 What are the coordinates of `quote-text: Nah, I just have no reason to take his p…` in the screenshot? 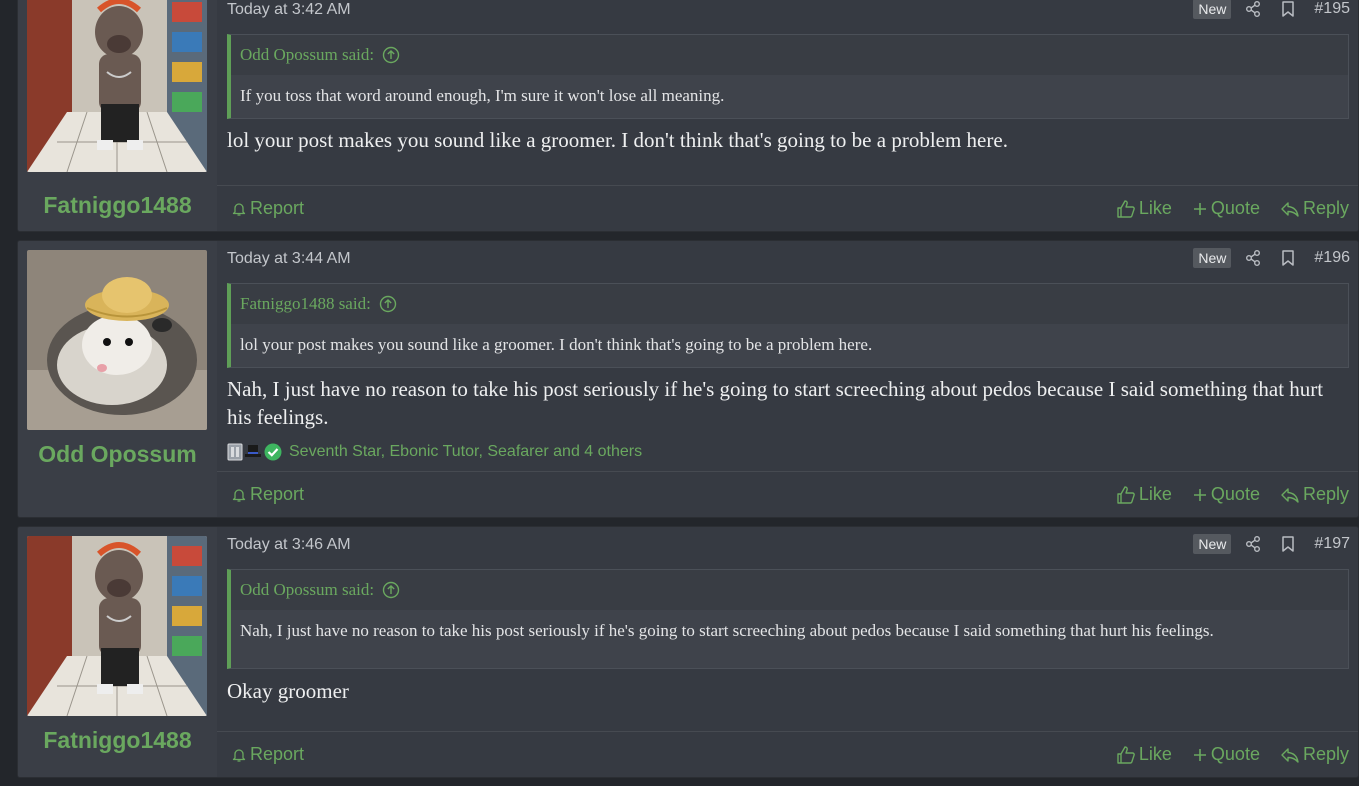 It's located at (727, 630).